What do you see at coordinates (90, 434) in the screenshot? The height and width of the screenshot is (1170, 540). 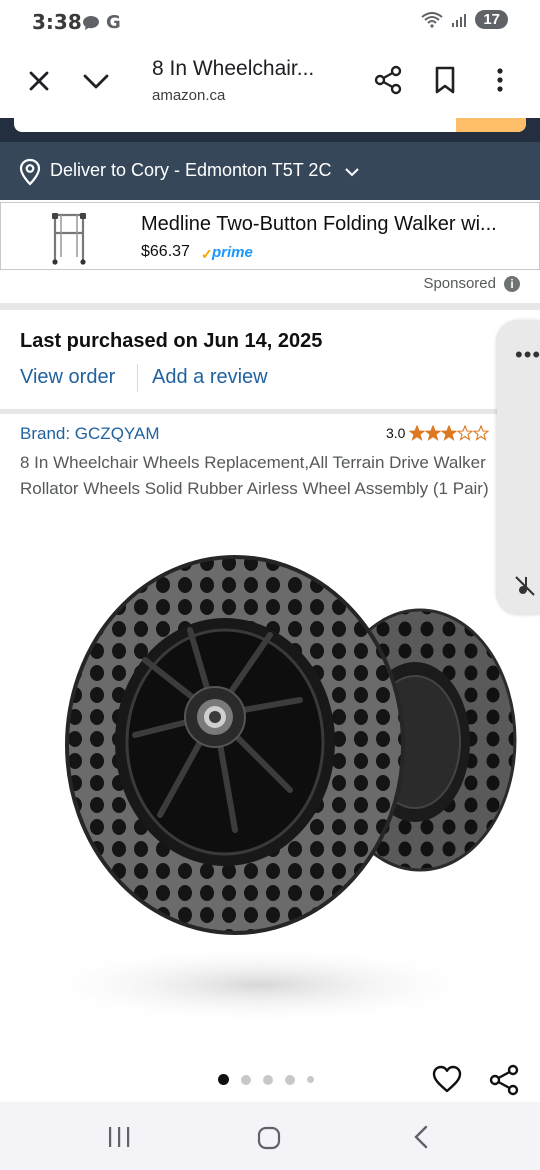 I see `brand-link: Brand: GCZQYAM` at bounding box center [90, 434].